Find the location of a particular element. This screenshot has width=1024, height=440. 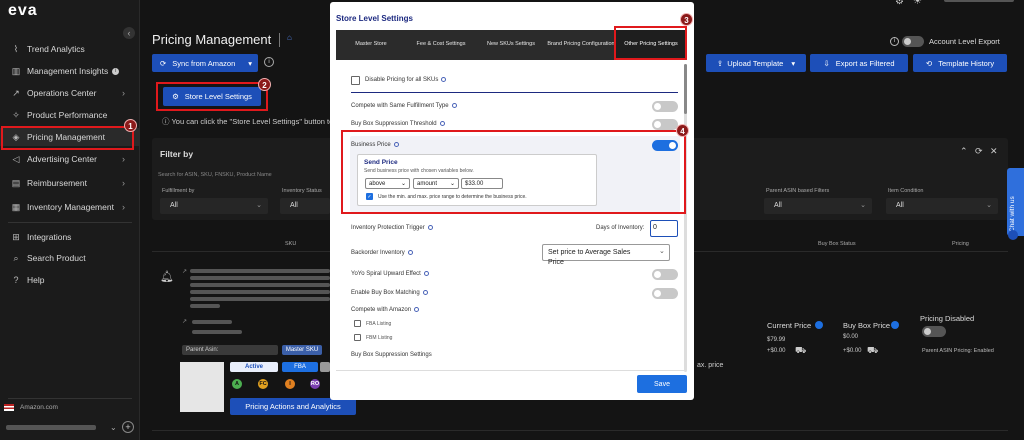

template-history-button: ⟲ Template History is located at coordinates (960, 63).